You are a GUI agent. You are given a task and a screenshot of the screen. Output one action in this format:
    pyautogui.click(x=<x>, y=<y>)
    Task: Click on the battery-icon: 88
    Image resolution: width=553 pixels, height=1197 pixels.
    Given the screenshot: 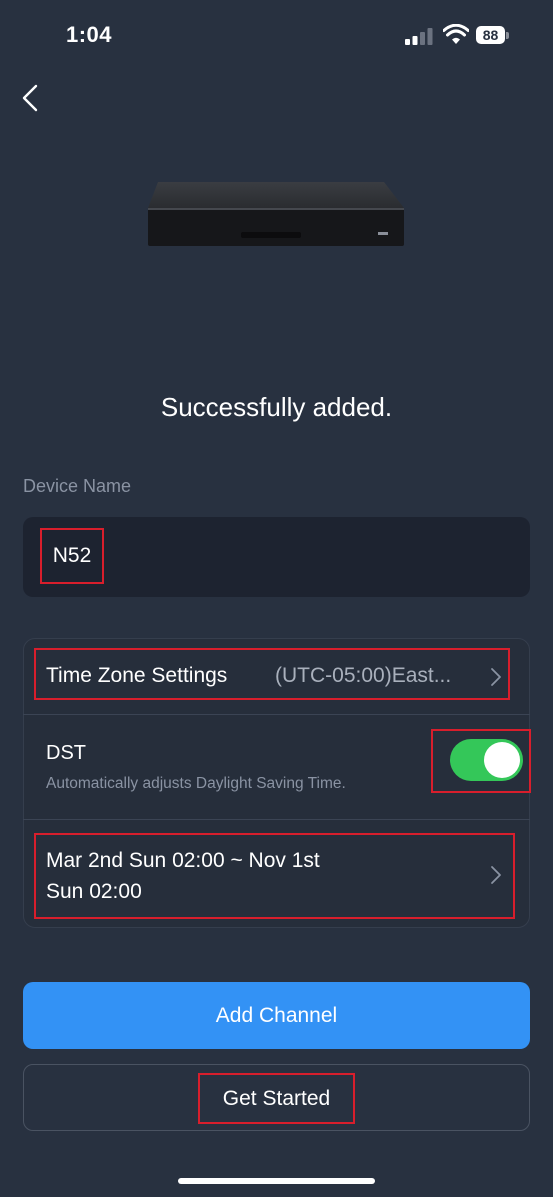 What is the action you would take?
    pyautogui.click(x=494, y=36)
    